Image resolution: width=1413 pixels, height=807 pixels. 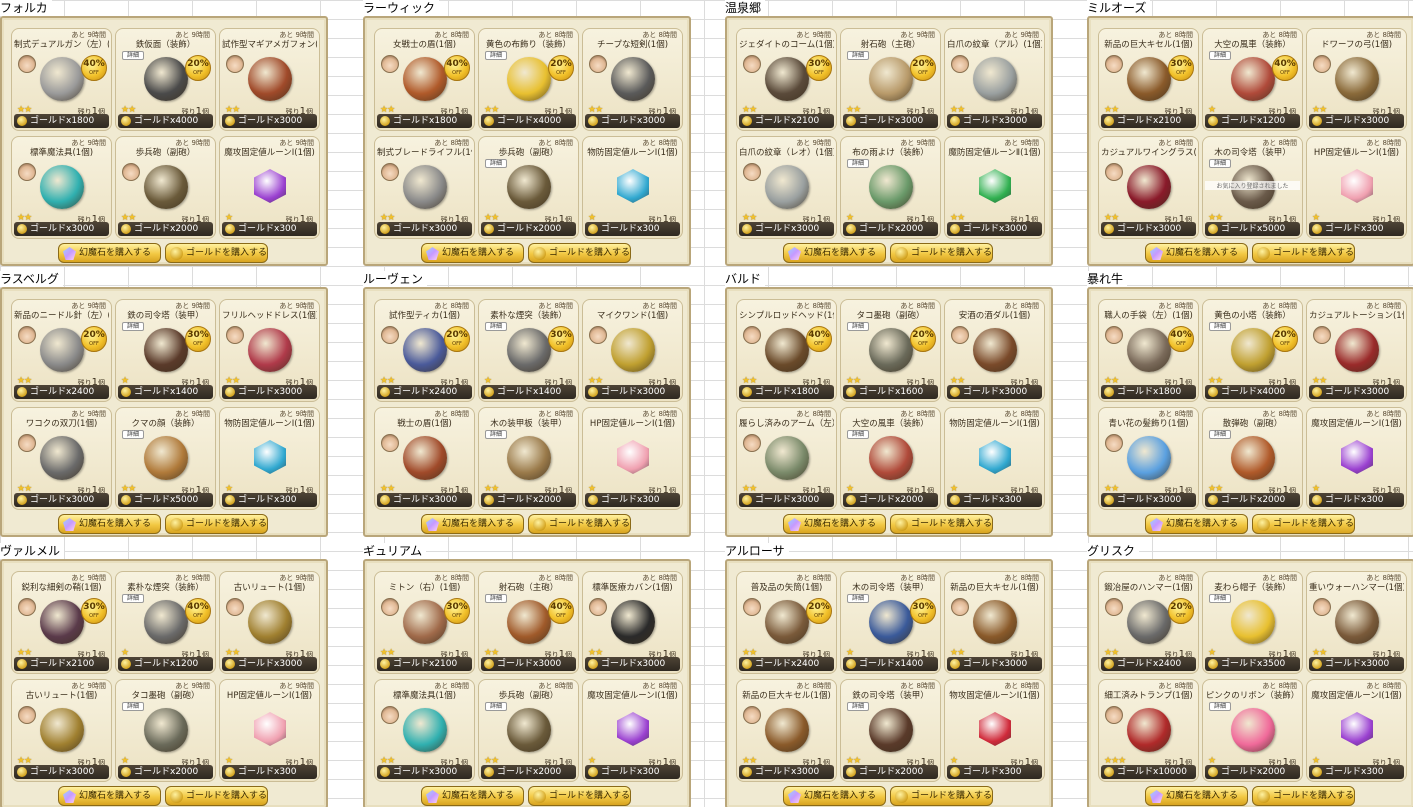 I want to click on price-button: ゴールドx1600, so click(x=890, y=392).